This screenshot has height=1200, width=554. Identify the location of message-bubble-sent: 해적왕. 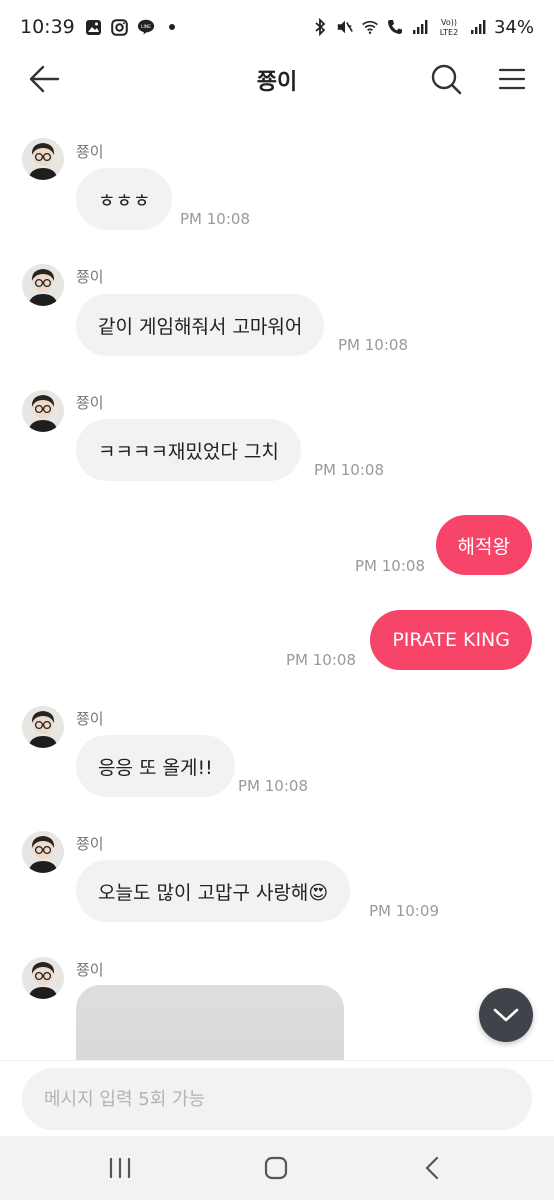
(483, 545).